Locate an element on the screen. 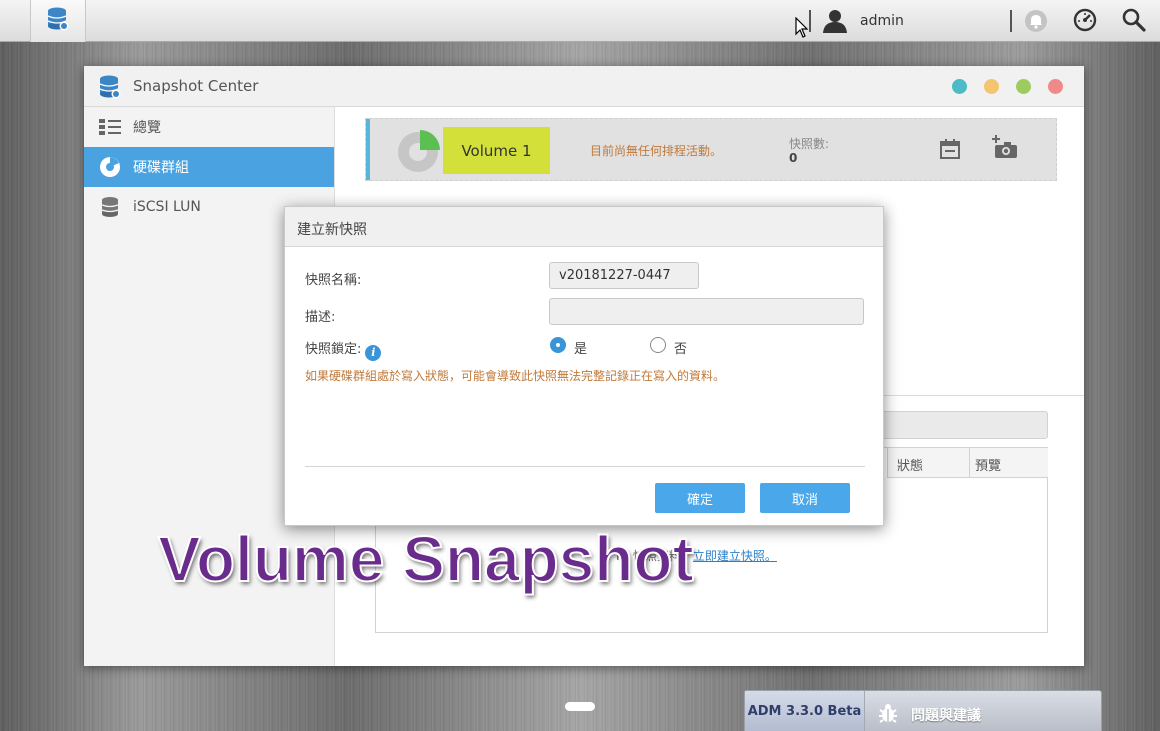  volume-icon is located at coordinates (110, 167).